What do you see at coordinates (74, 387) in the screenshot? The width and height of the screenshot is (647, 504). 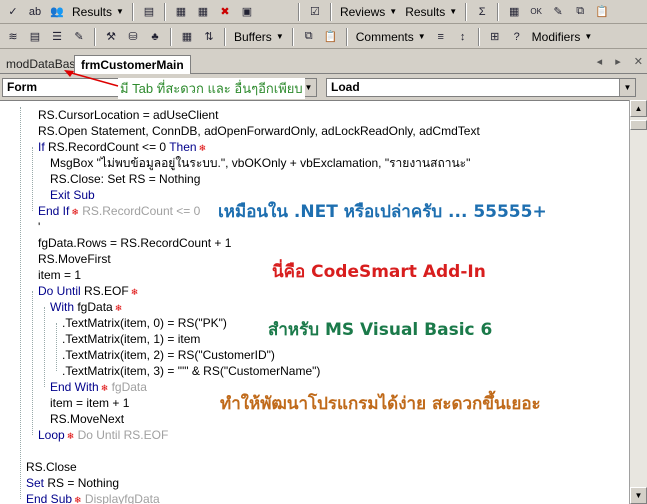 I see `code-keyword: End With` at bounding box center [74, 387].